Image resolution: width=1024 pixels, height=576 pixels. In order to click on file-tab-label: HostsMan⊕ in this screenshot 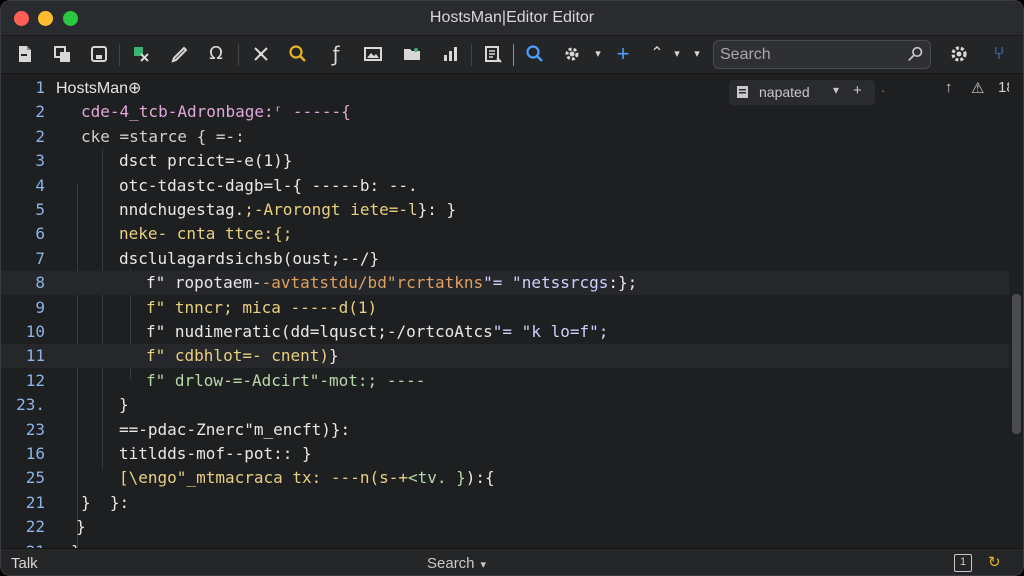, I will do `click(98, 88)`.